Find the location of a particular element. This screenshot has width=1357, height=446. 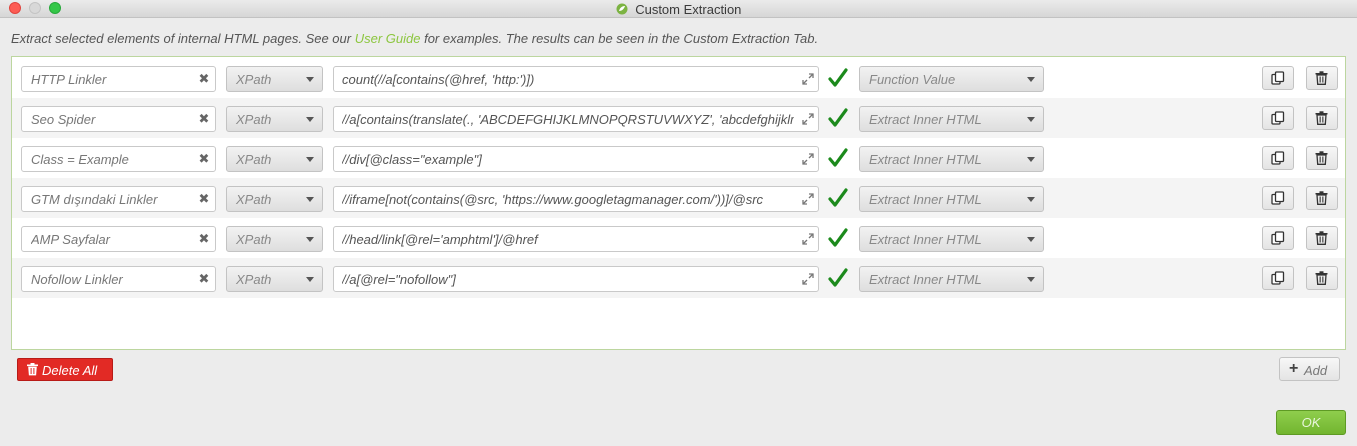

add-button: + Add is located at coordinates (1309, 369).